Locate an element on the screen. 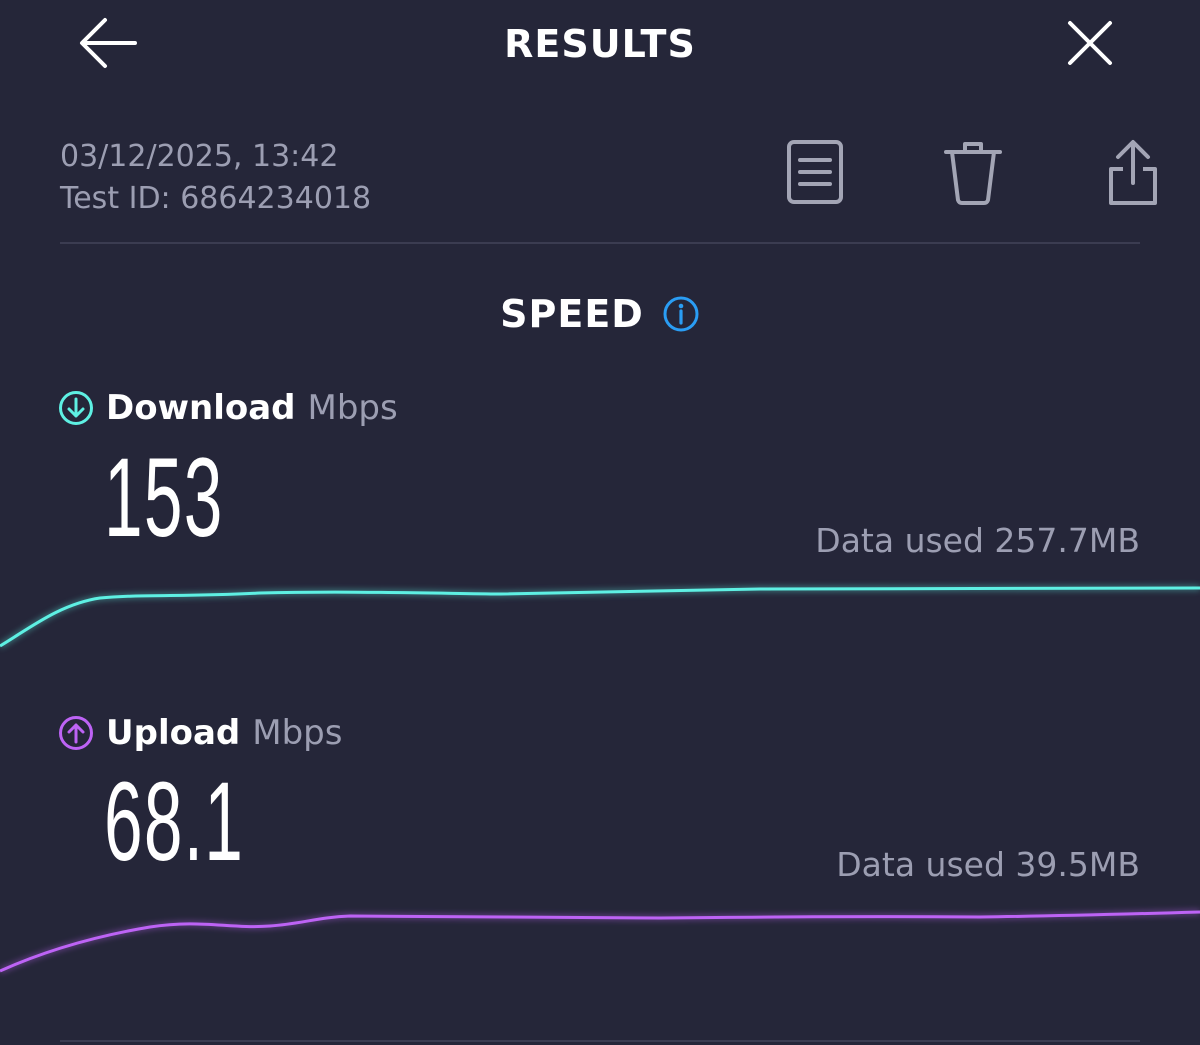  delete-button is located at coordinates (973, 172).